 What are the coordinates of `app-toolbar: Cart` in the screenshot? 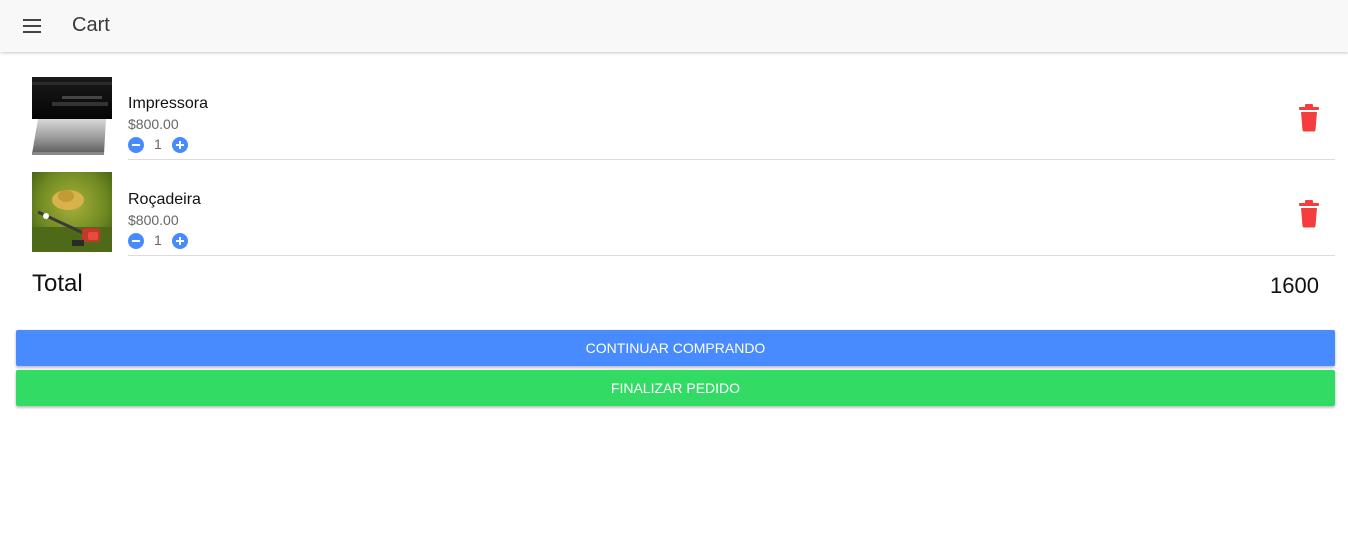 It's located at (674, 26).